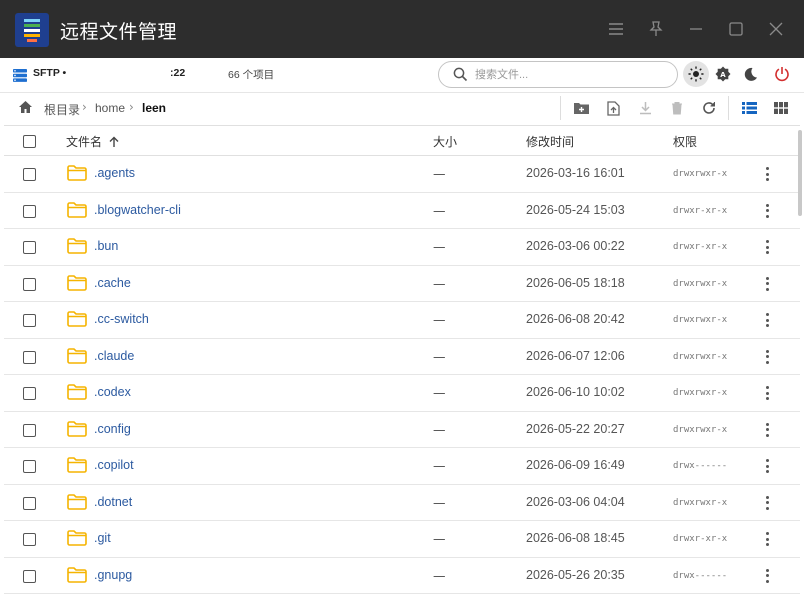 The height and width of the screenshot is (604, 804). I want to click on upload-button, so click(613, 108).